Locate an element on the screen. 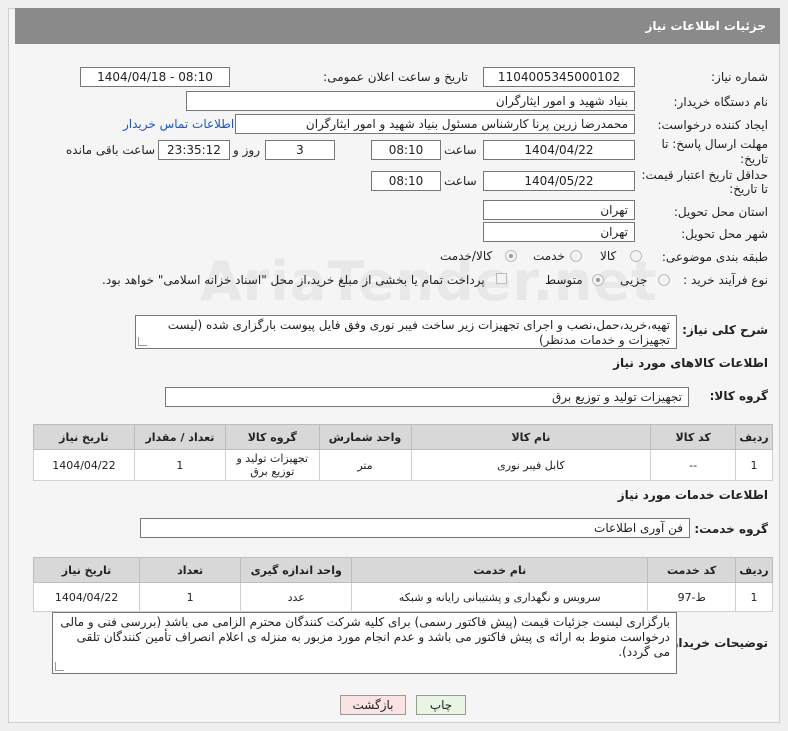  days-label: روز و is located at coordinates (246, 150).